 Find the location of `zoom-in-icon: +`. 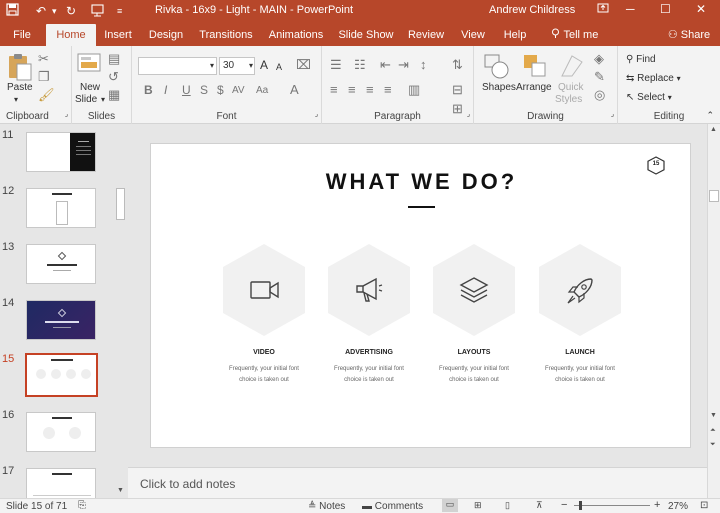

zoom-in-icon: + is located at coordinates (657, 505).